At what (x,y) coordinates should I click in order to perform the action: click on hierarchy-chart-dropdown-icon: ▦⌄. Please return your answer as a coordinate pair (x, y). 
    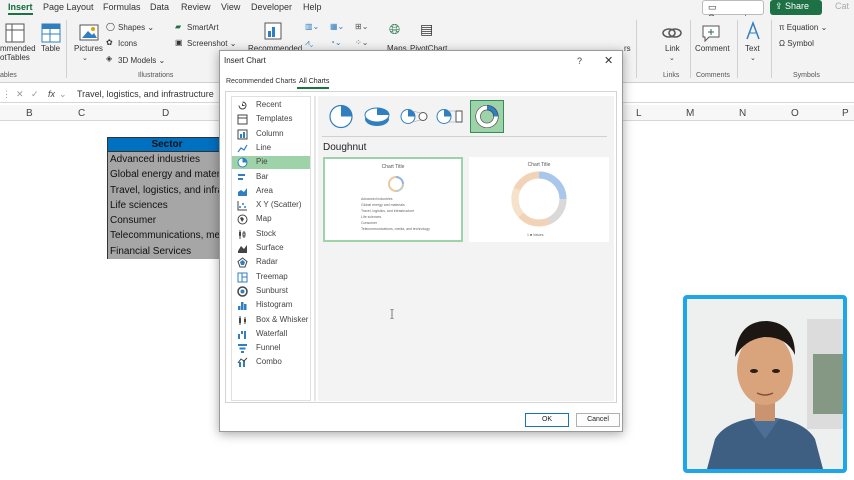
    Looking at the image, I should click on (337, 26).